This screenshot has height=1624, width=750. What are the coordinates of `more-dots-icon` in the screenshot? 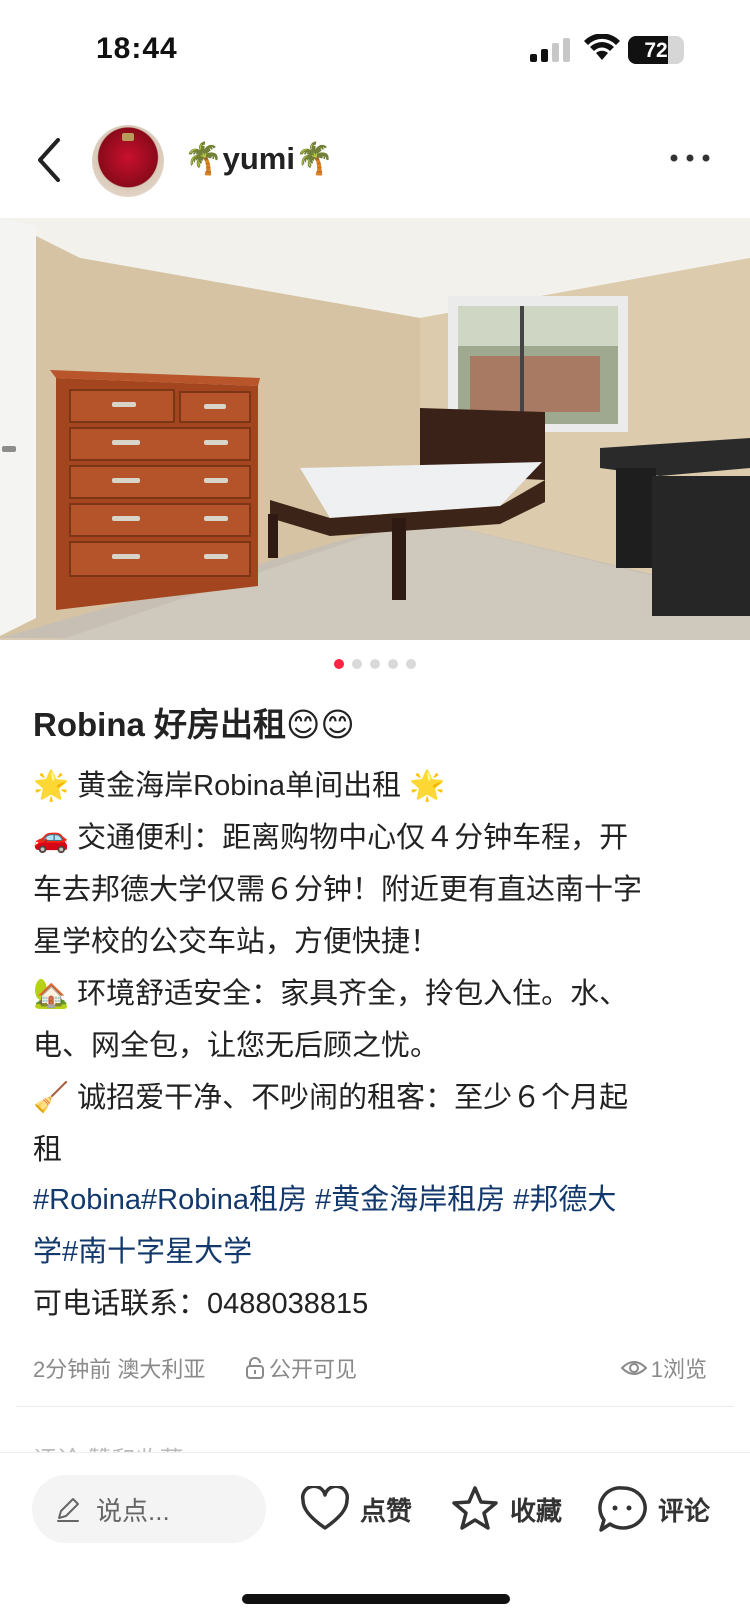 It's located at (690, 158).